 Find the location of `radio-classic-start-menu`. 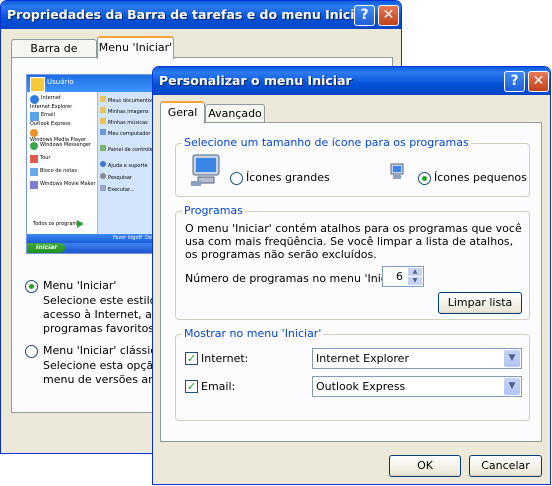

radio-classic-start-menu is located at coordinates (31, 351).